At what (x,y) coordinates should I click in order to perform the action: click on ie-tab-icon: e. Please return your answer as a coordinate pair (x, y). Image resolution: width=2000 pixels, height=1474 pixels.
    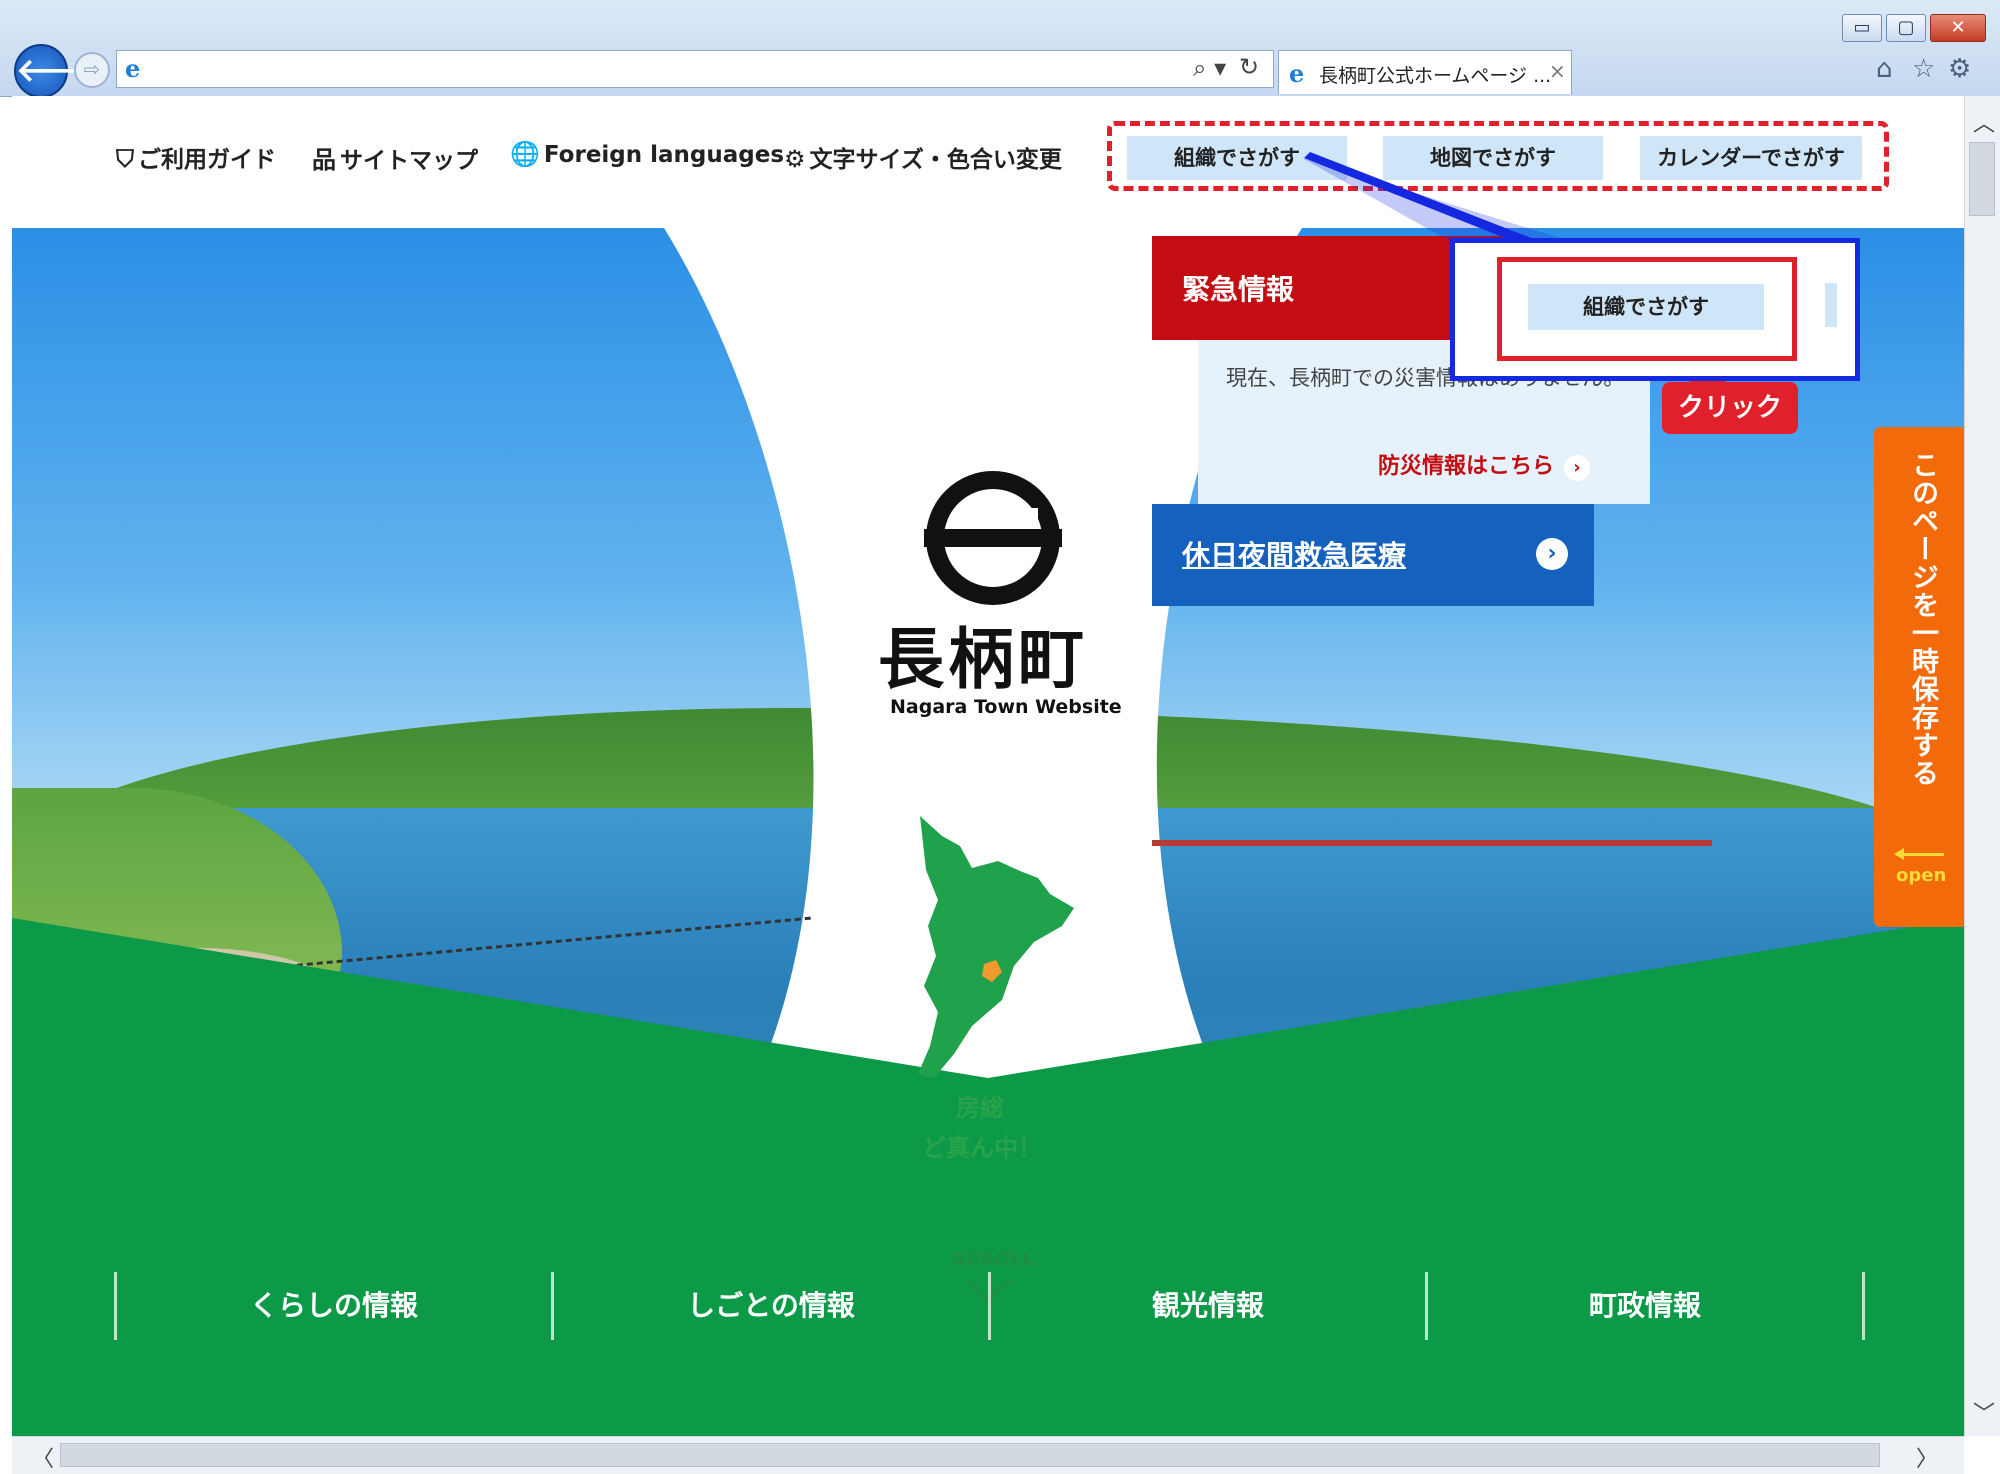
    Looking at the image, I should click on (1297, 73).